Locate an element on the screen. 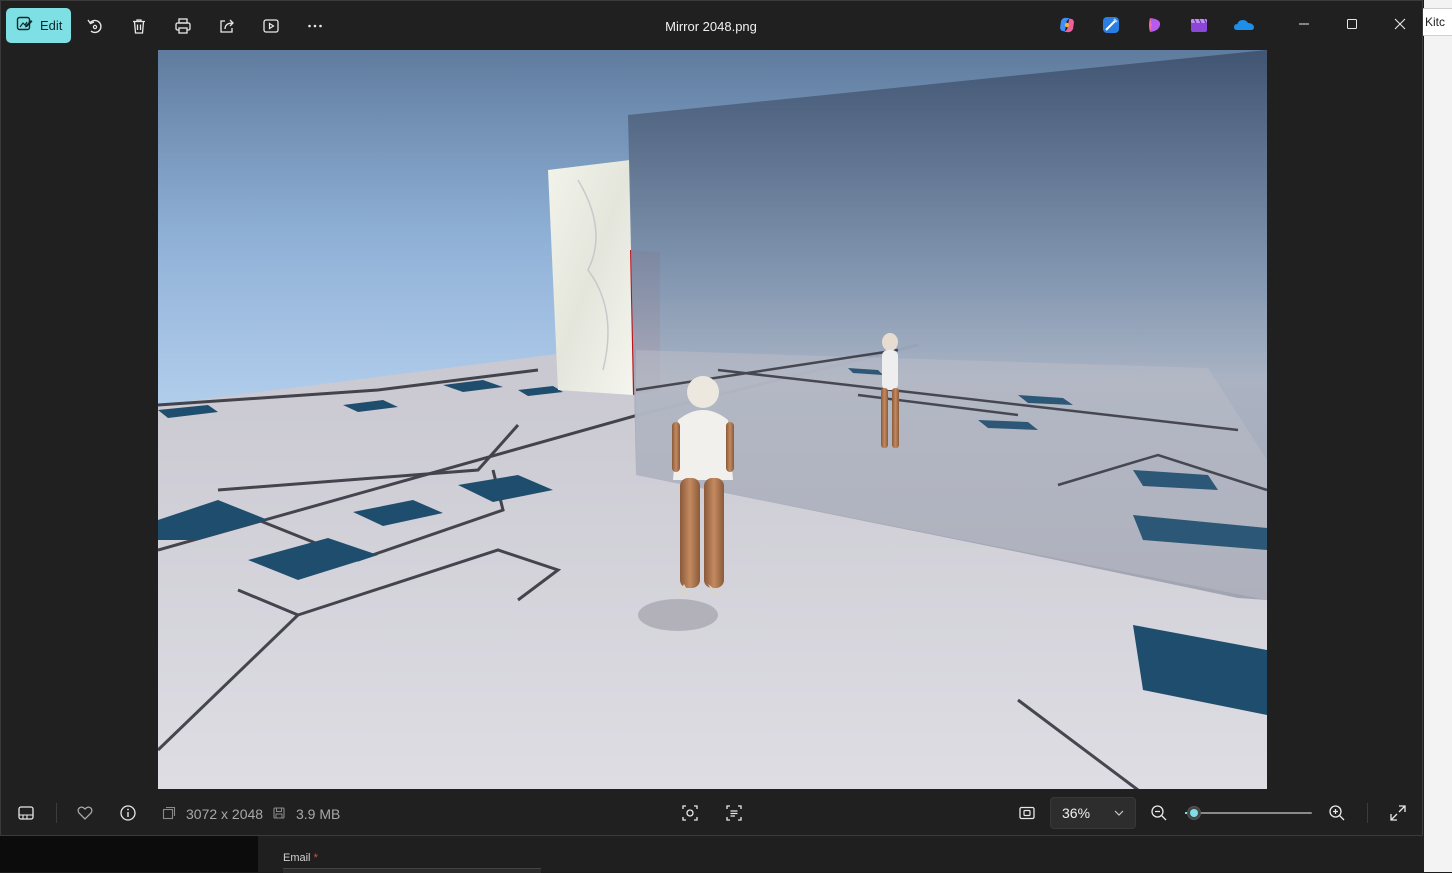  chevron-down-icon is located at coordinates (1119, 814).